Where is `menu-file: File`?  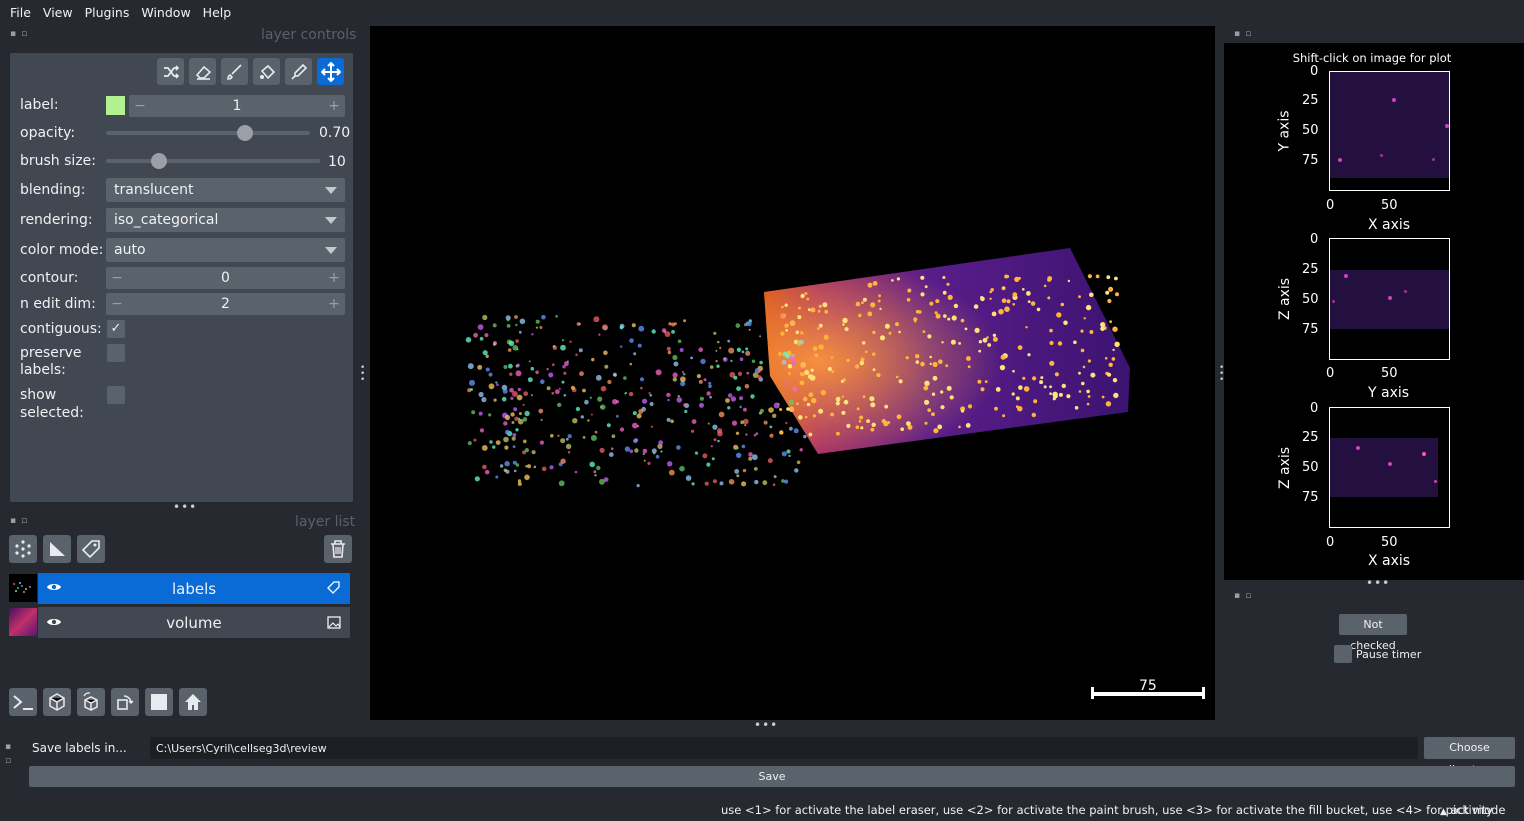
menu-file: File is located at coordinates (20, 12).